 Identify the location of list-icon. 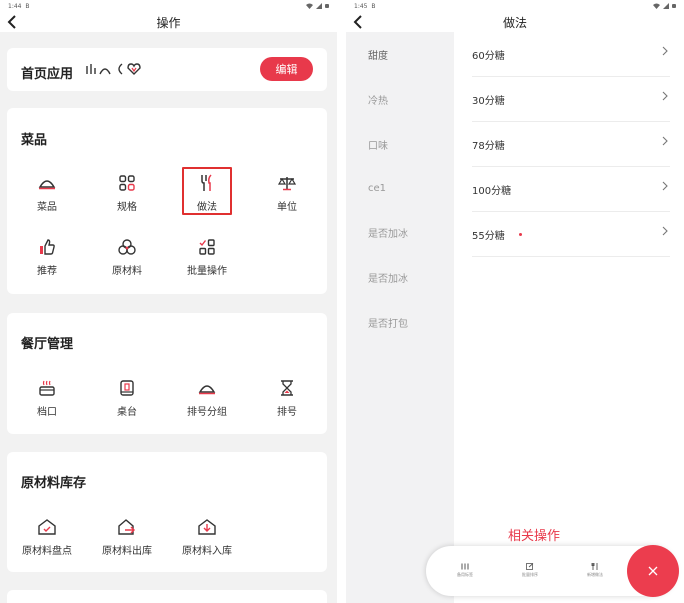
(465, 566).